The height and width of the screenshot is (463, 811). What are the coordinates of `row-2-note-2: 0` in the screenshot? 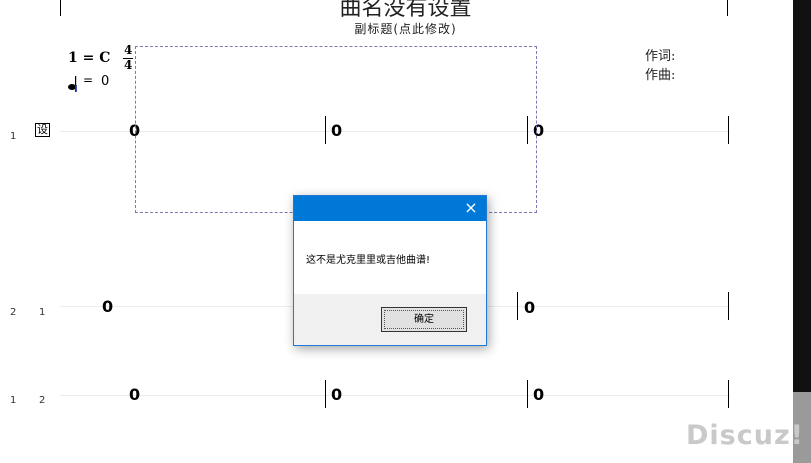 It's located at (529, 307).